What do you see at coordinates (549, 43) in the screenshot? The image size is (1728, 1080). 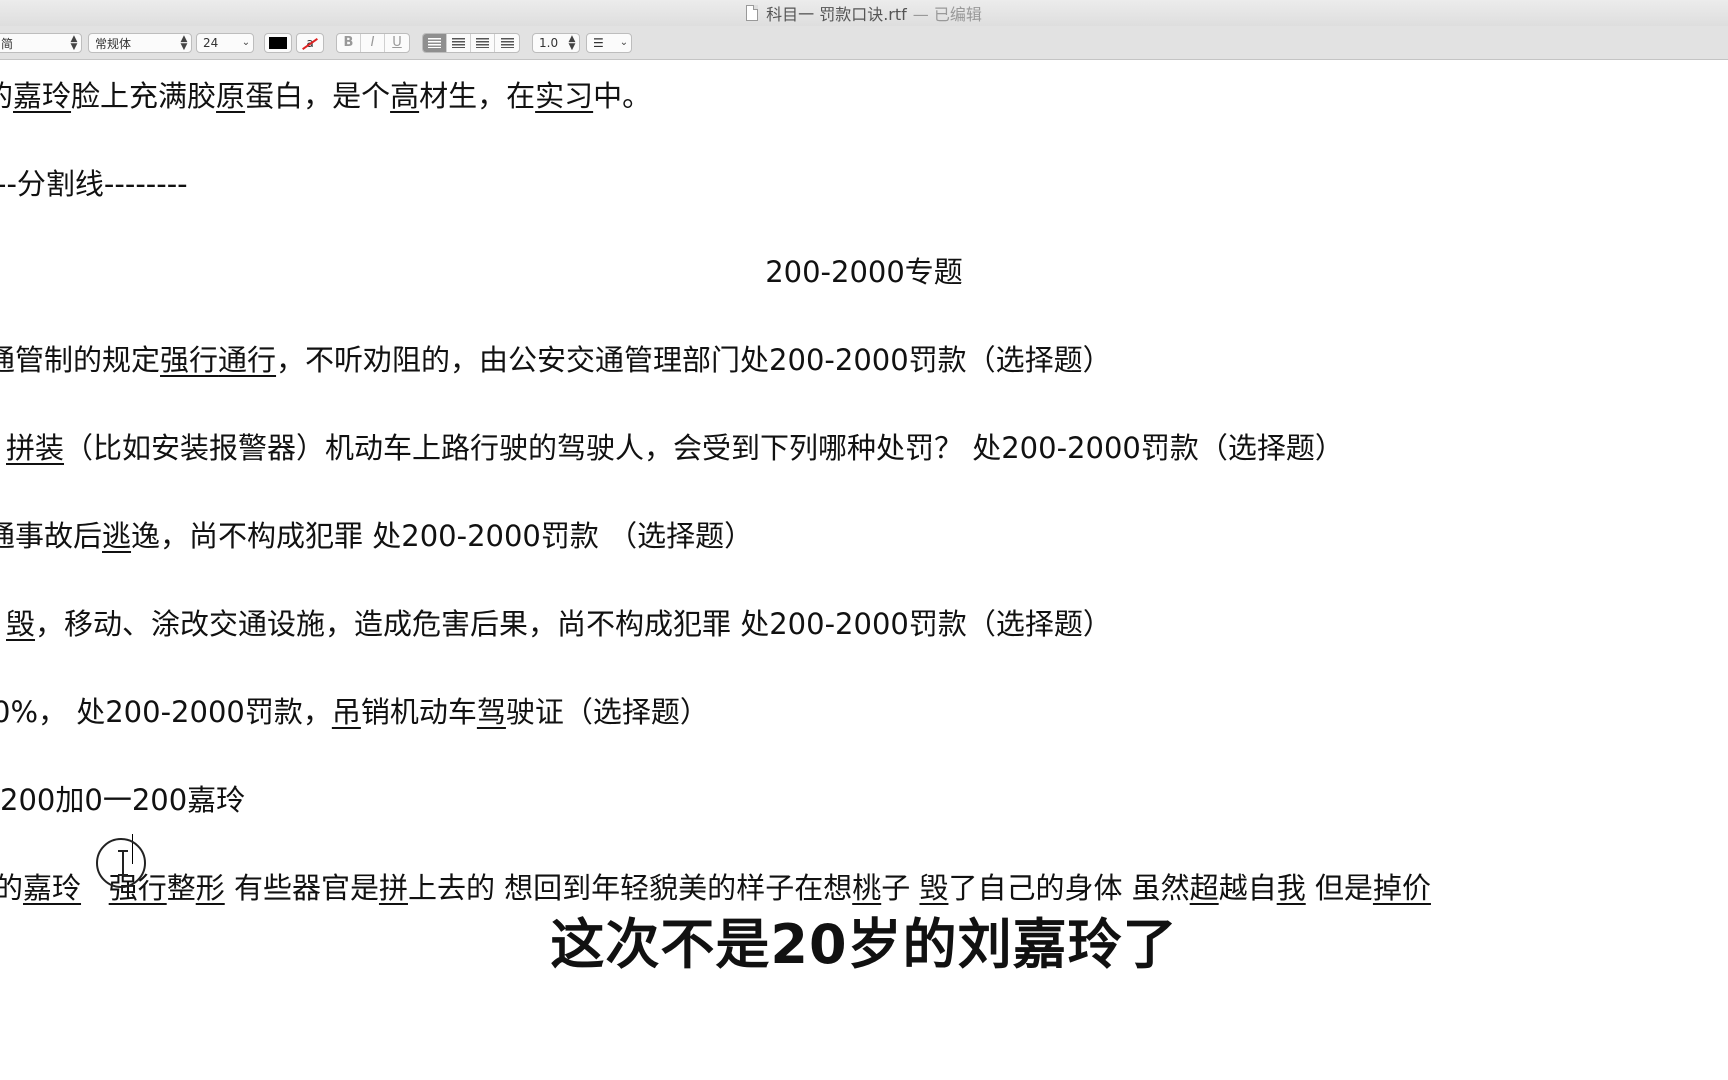 I see `line-spacing-value: 1.0` at bounding box center [549, 43].